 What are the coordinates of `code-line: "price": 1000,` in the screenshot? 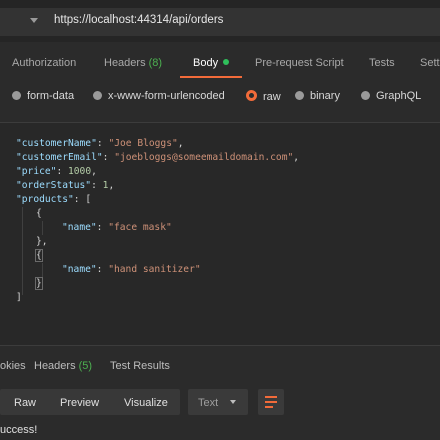 It's located at (56, 171).